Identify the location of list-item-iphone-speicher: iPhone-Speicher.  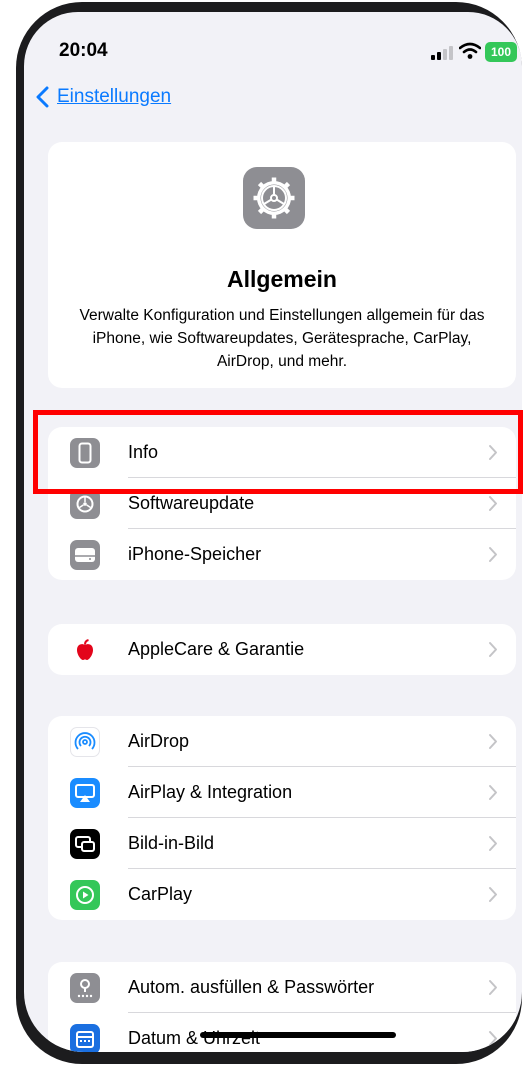
(282, 554).